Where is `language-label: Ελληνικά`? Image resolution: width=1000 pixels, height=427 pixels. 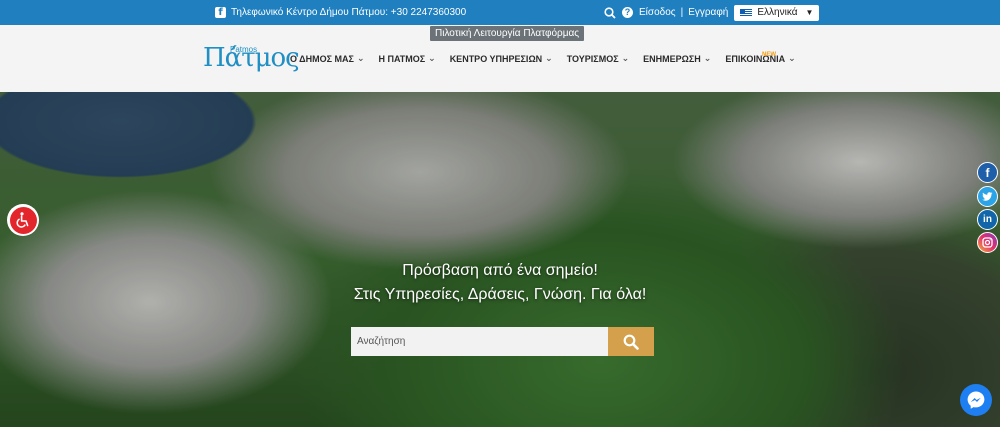
language-label: Ελληνικά is located at coordinates (777, 12).